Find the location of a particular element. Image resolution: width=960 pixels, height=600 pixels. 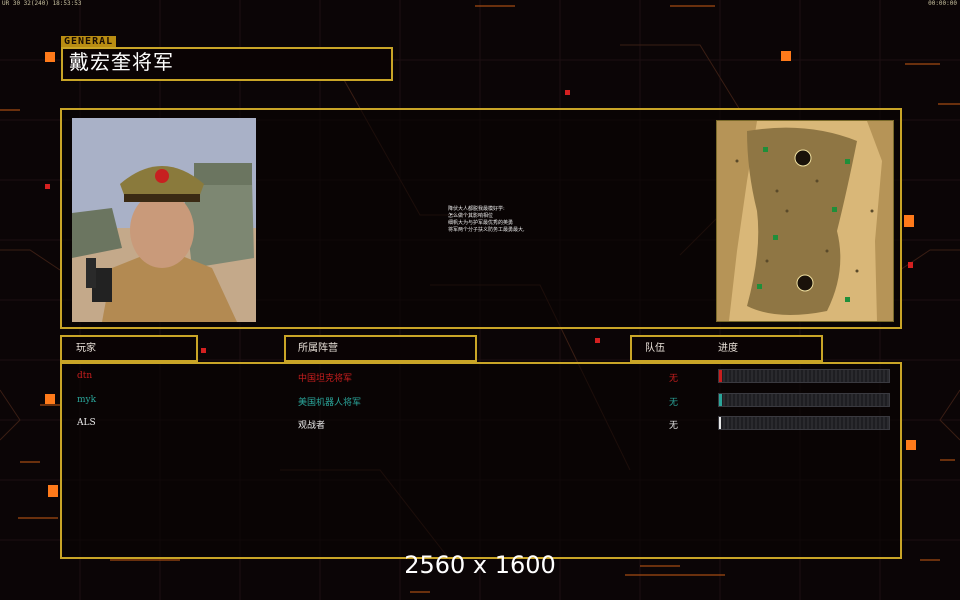

general-name-box: 戴宏奎将军 is located at coordinates (227, 64).